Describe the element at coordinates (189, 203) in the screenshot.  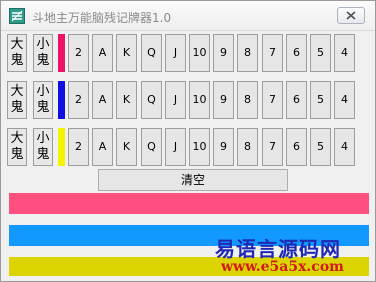
I see `pink-stripe` at that location.